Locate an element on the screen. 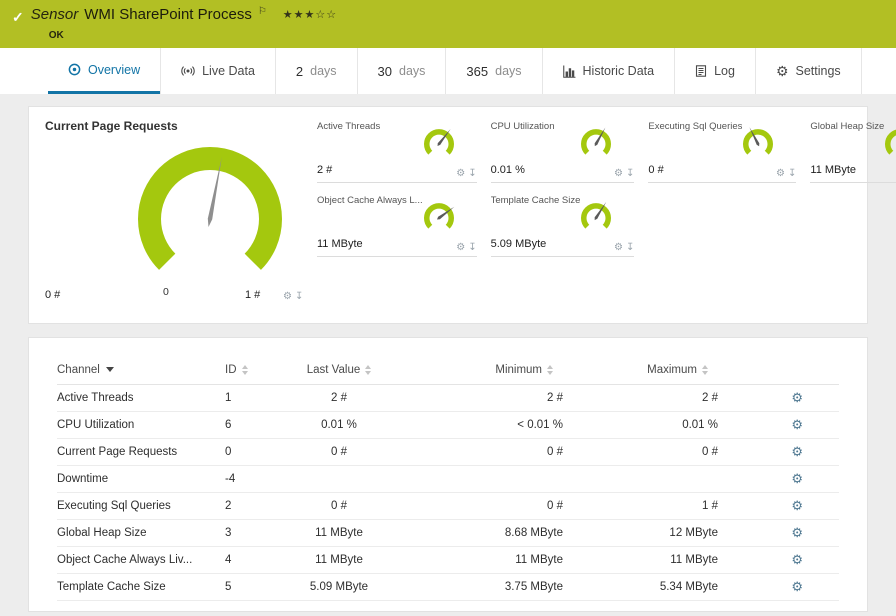  primary-gauge-actions: ⚙ ↧ is located at coordinates (293, 297).